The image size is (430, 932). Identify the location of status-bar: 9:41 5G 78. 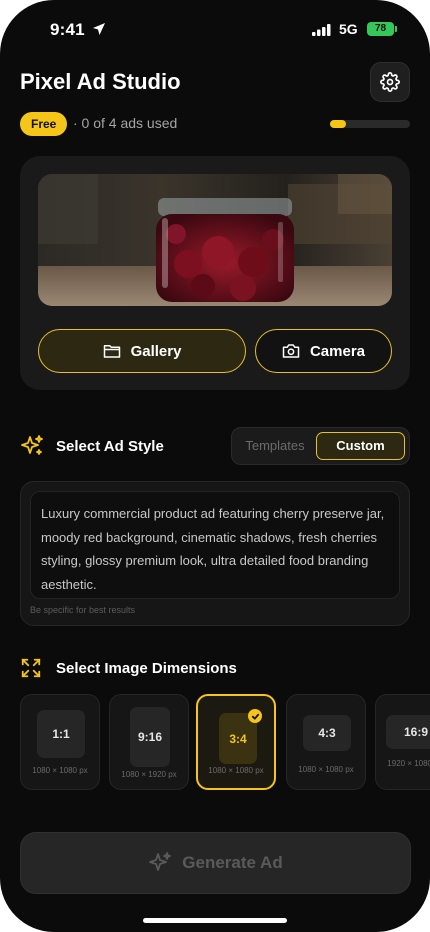
(215, 31).